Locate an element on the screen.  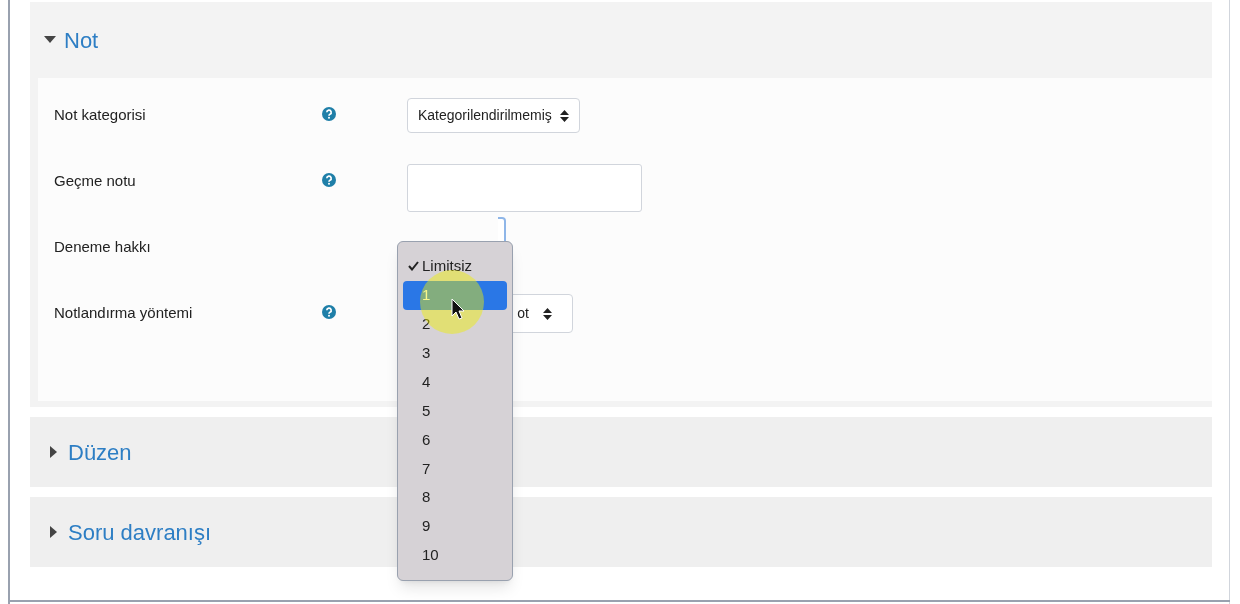
field-label: Not kategorisi is located at coordinates (100, 115).